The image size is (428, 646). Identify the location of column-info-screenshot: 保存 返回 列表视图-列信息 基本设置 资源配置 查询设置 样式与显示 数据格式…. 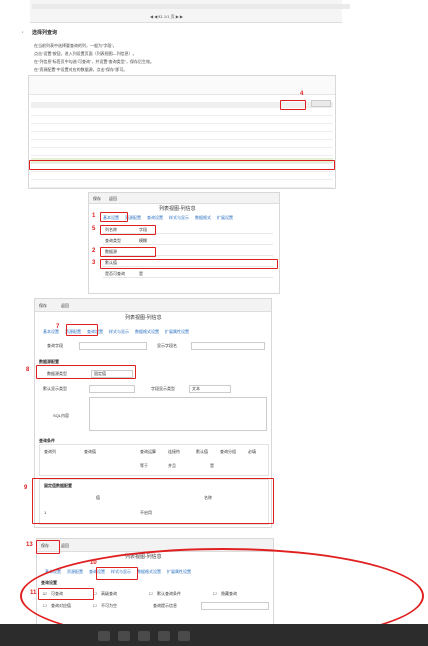
(184, 243).